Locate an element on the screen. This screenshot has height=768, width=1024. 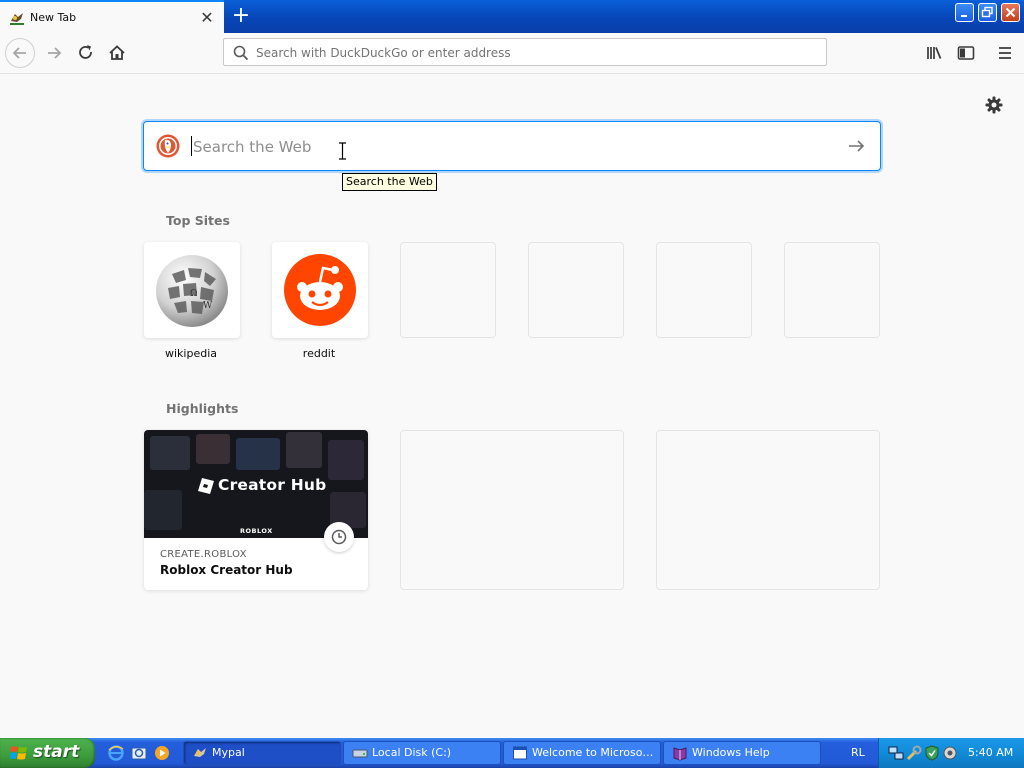
history-clock-badge is located at coordinates (339, 537).